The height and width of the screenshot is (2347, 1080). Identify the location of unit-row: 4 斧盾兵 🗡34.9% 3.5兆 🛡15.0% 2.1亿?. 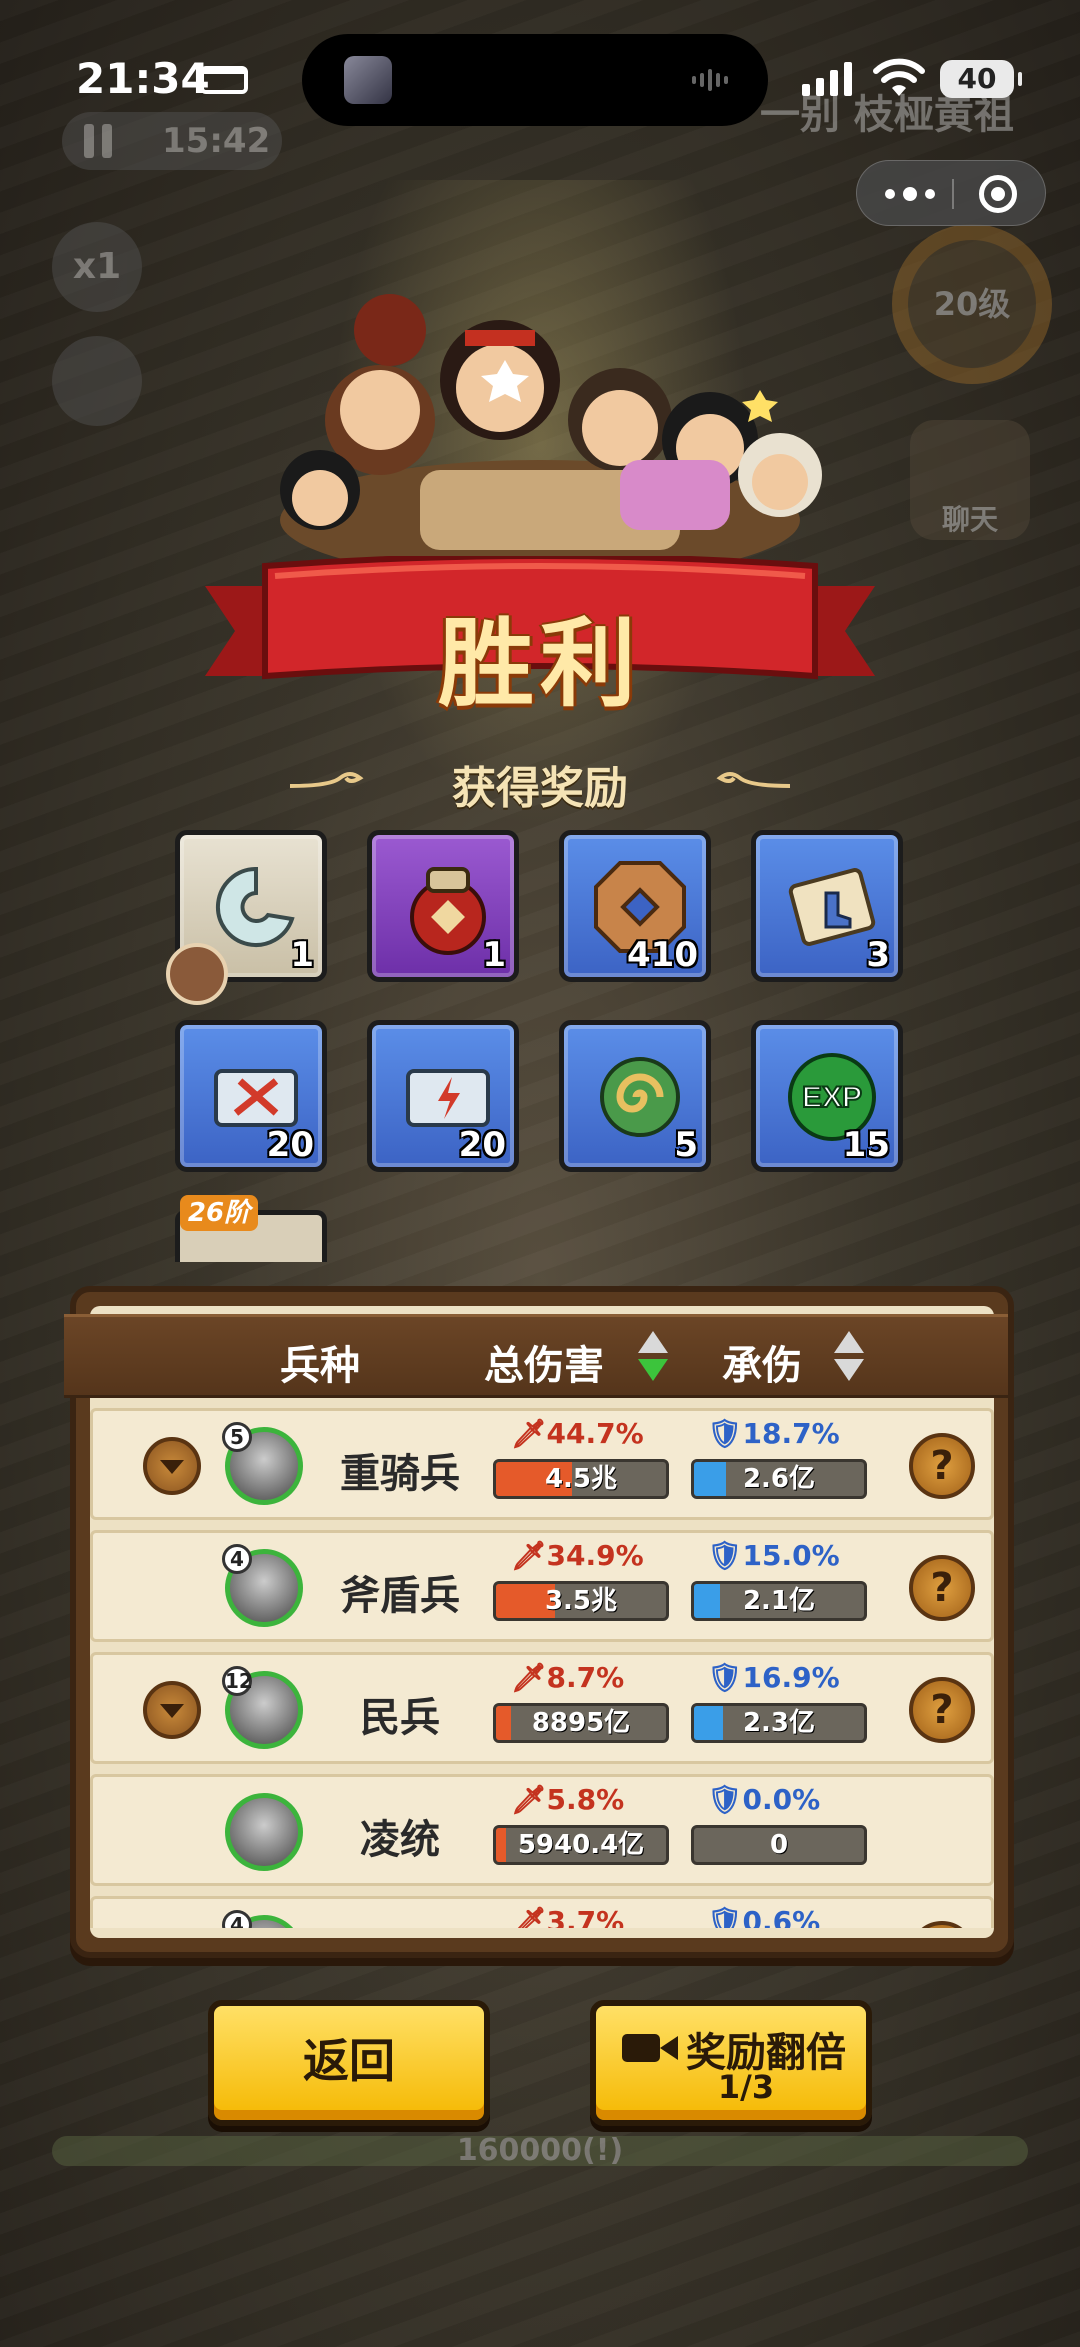
(542, 1586).